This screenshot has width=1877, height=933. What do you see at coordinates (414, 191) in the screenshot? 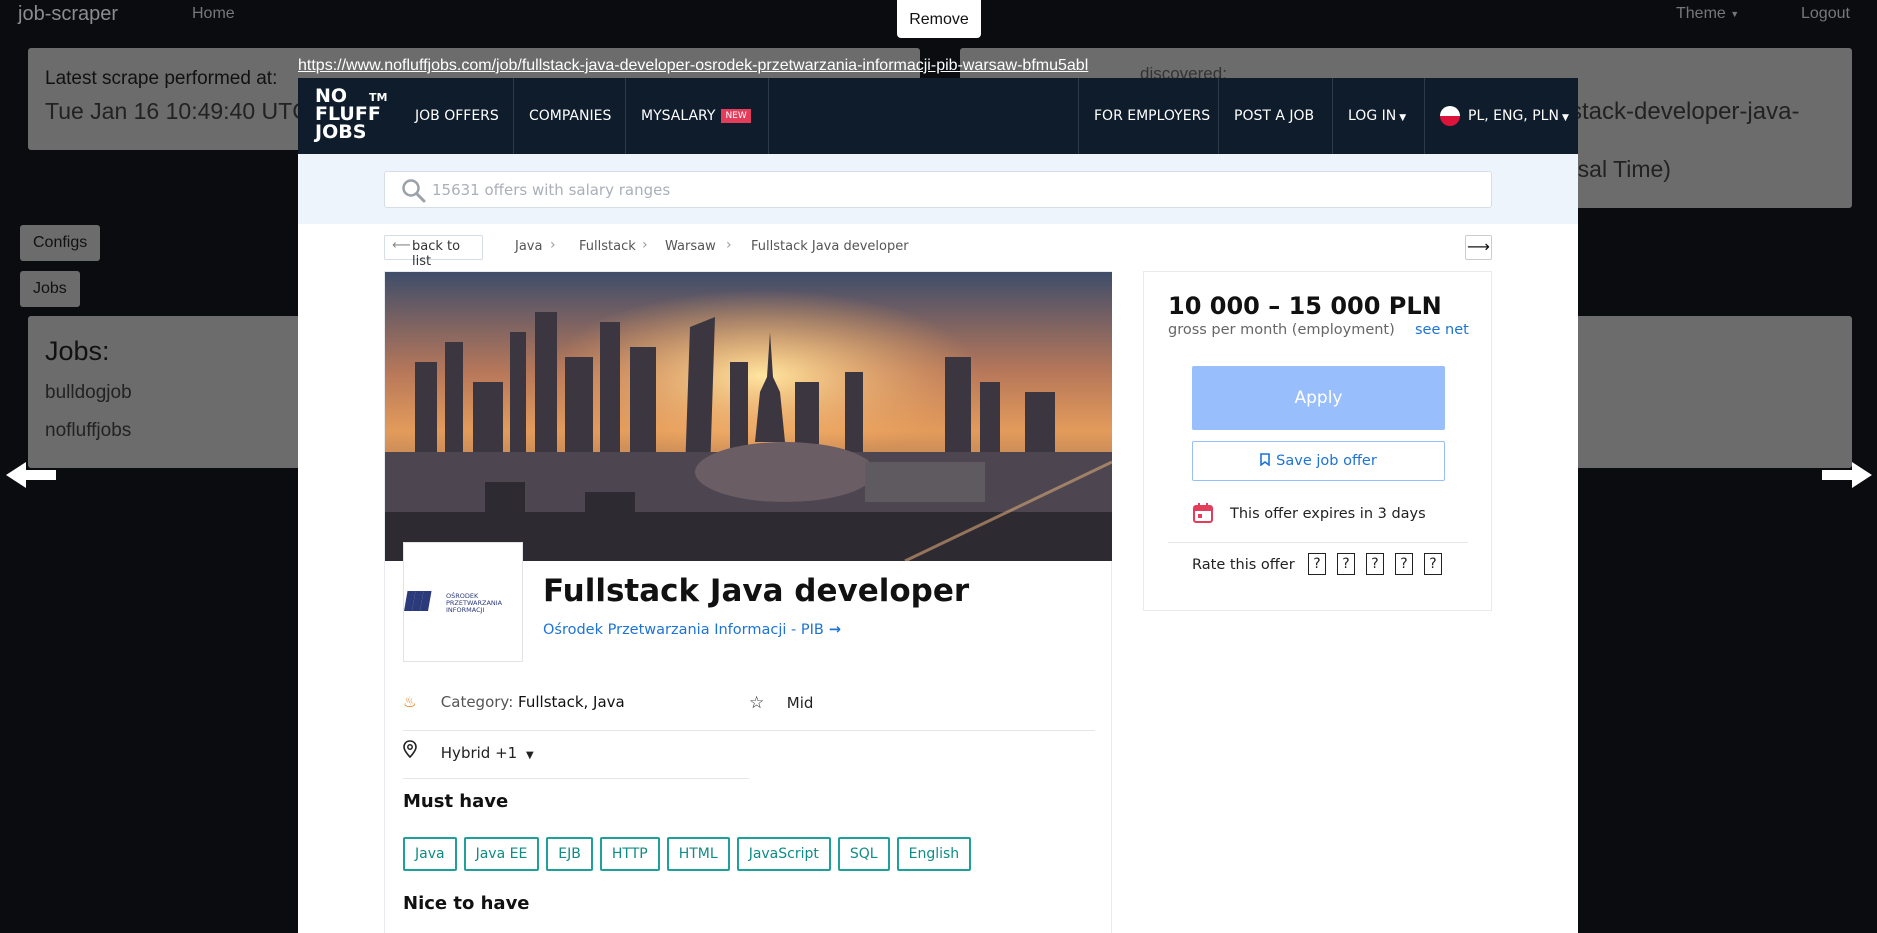
I see `search-icon` at bounding box center [414, 191].